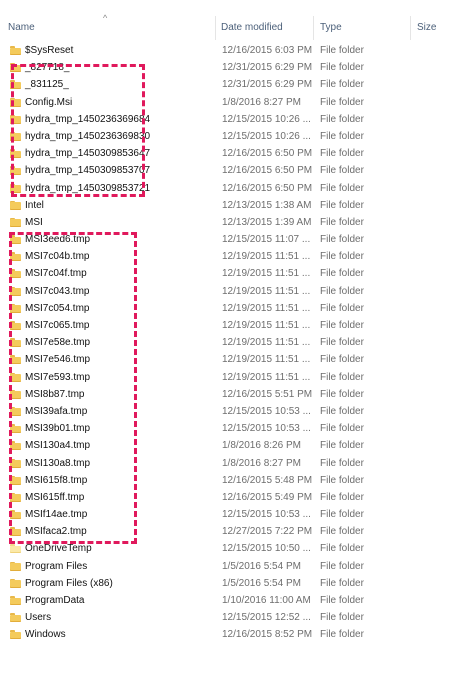  Describe the element at coordinates (267, 68) in the screenshot. I see `date-modified: 12/31/2015 6:29 PM` at that location.